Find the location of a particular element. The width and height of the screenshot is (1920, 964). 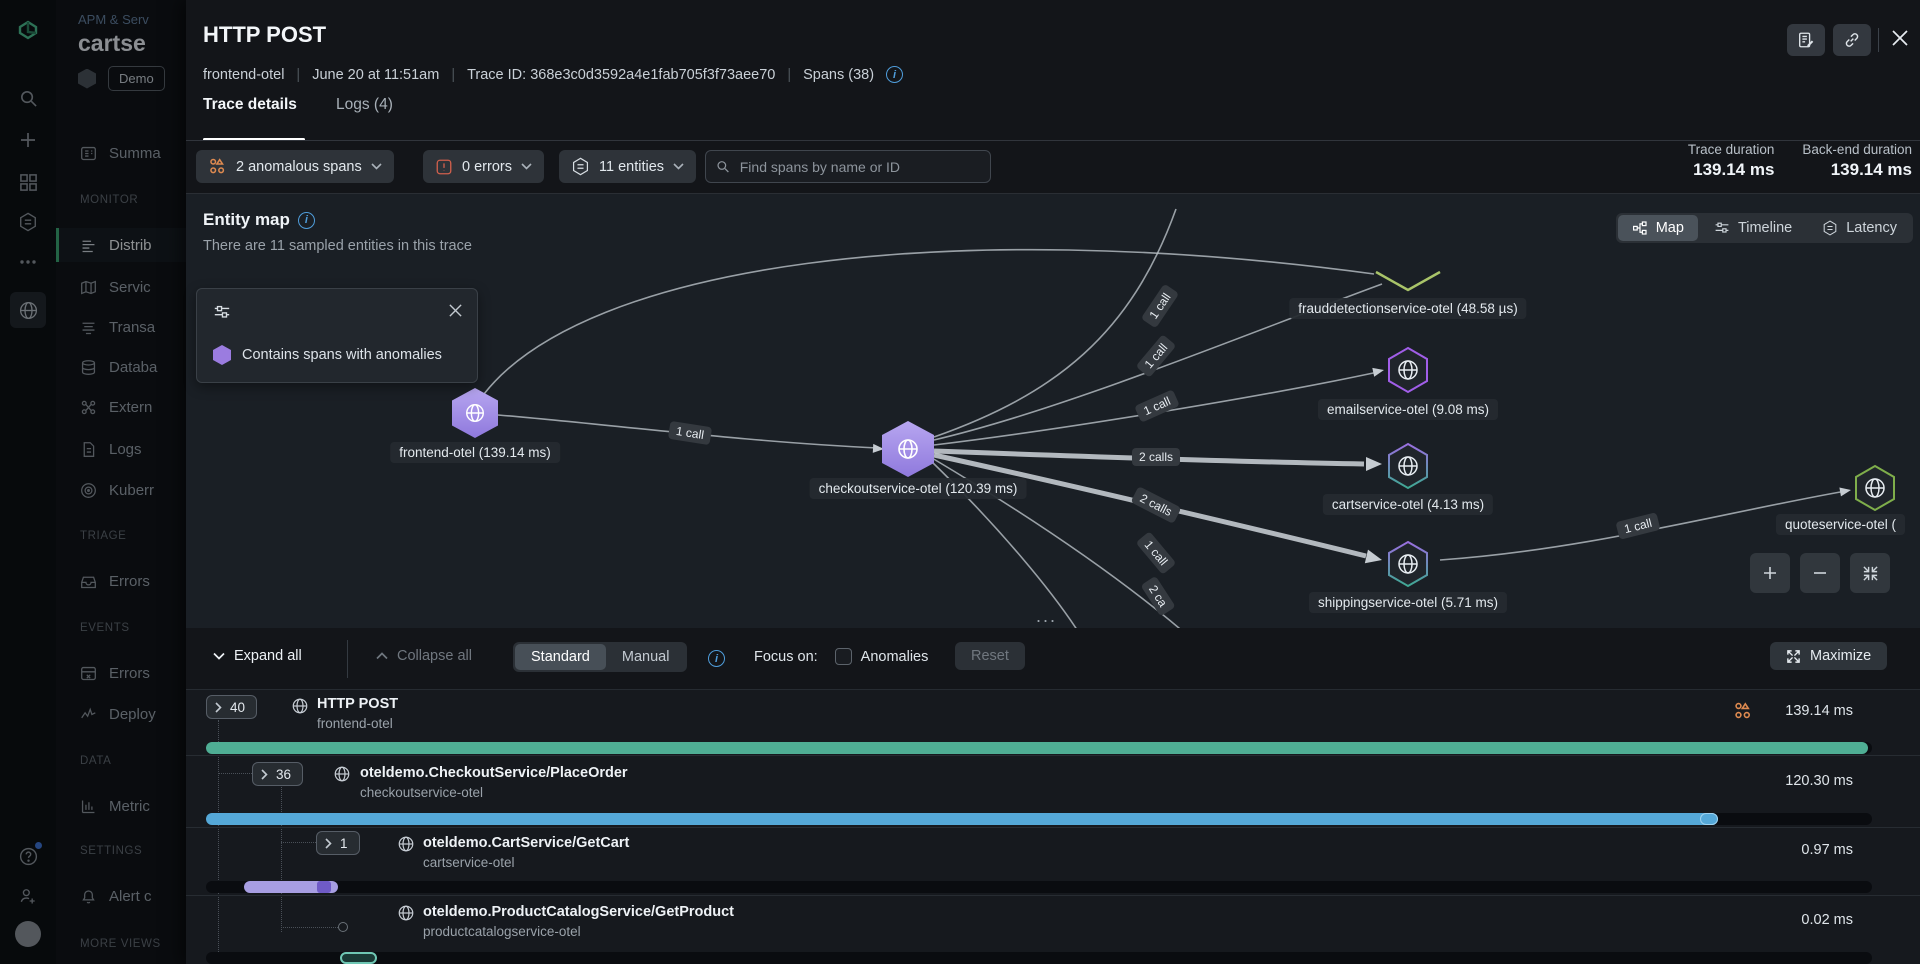

span-bar-cart-segment is located at coordinates (324, 887).